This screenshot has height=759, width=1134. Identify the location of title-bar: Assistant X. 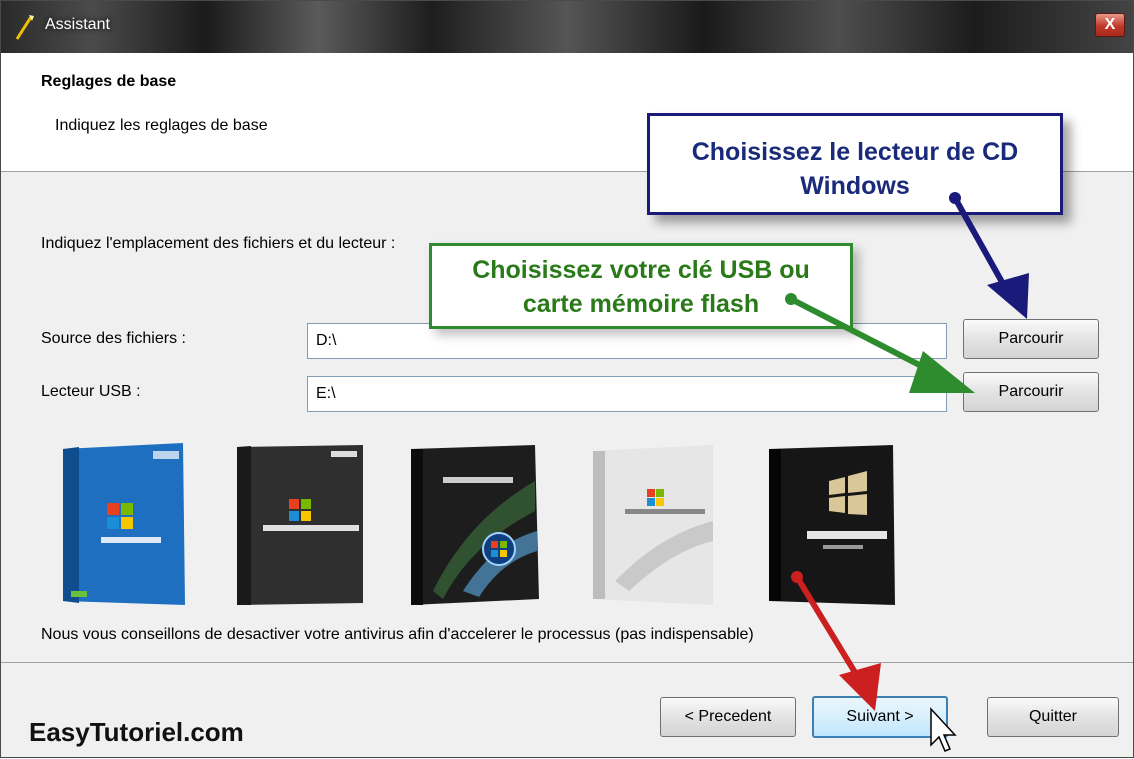
(567, 27).